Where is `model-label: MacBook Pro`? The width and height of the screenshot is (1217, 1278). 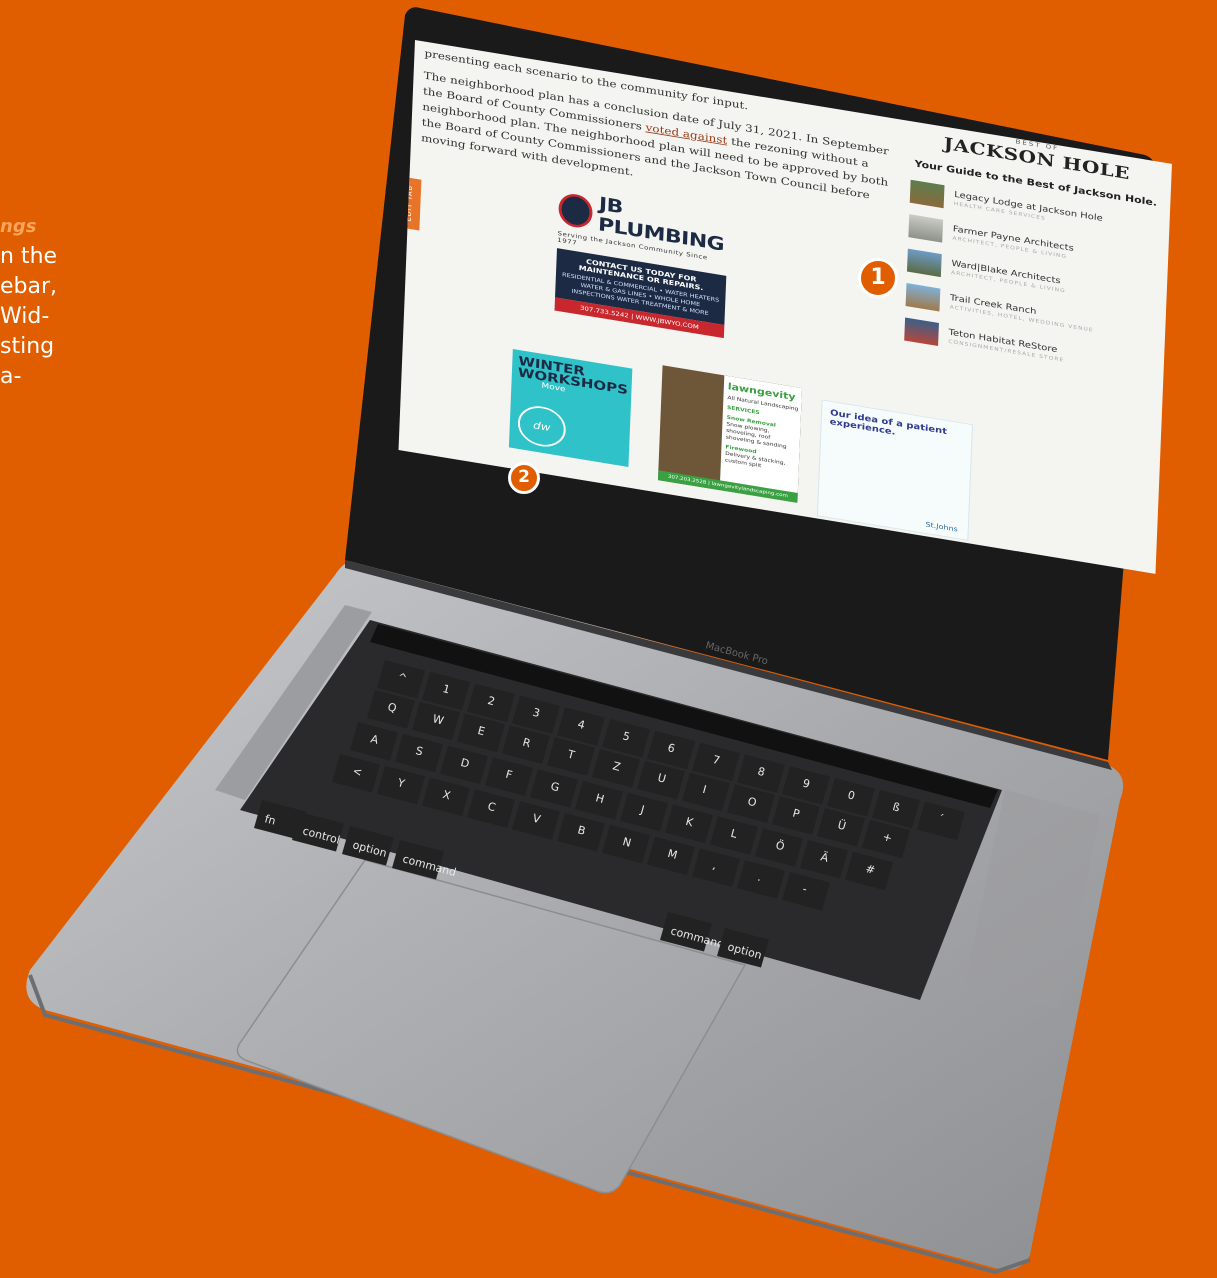 model-label: MacBook Pro is located at coordinates (736, 653).